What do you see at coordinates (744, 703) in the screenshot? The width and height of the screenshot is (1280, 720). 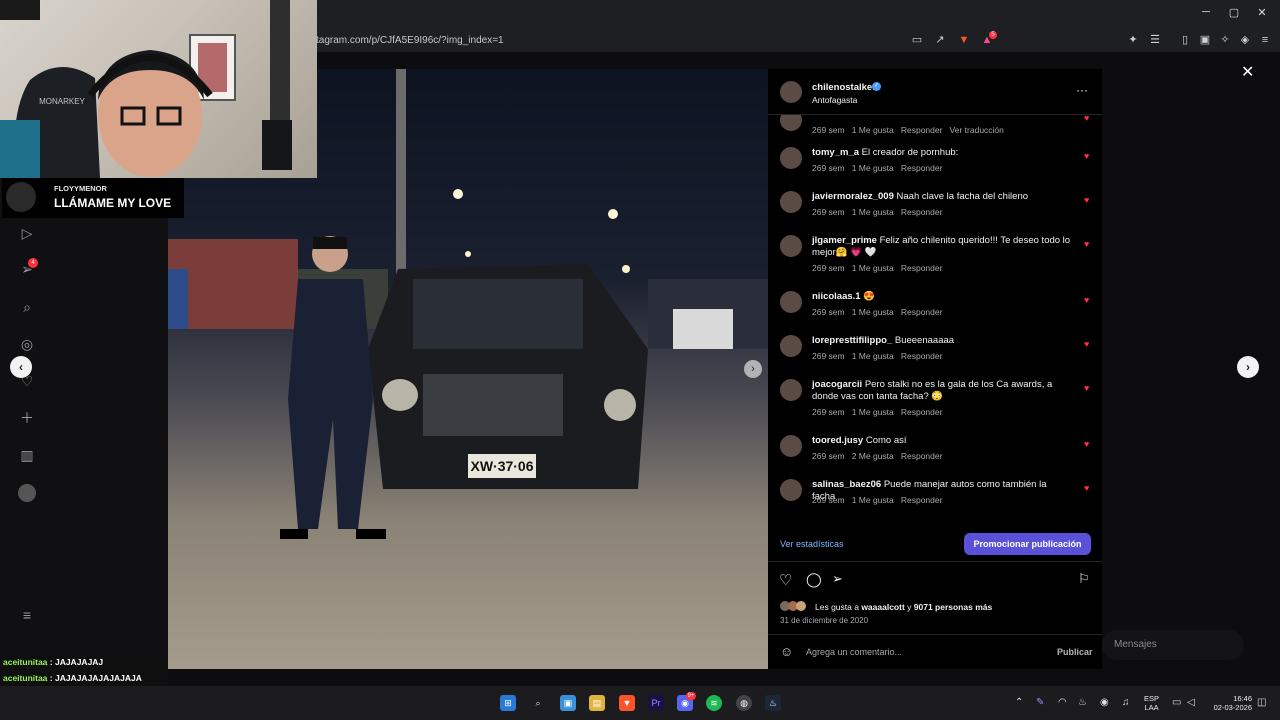 I see `obs-icon: ◍` at bounding box center [744, 703].